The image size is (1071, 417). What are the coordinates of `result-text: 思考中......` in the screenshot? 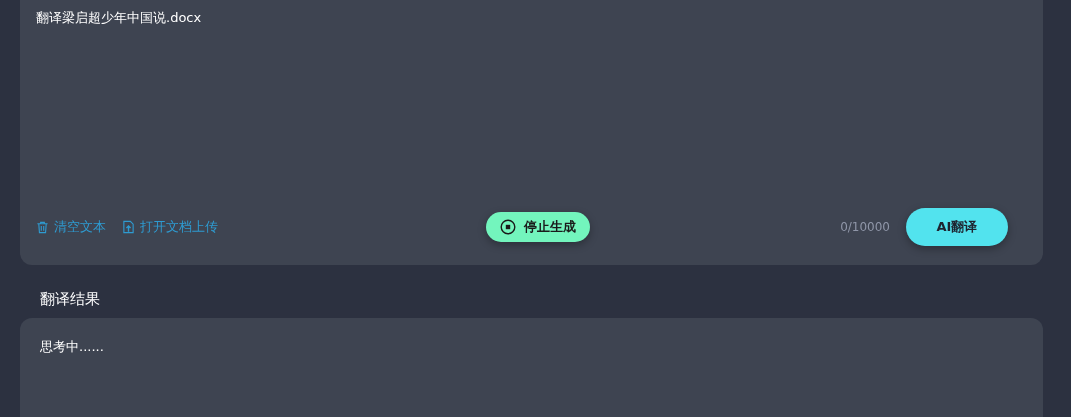 It's located at (72, 347).